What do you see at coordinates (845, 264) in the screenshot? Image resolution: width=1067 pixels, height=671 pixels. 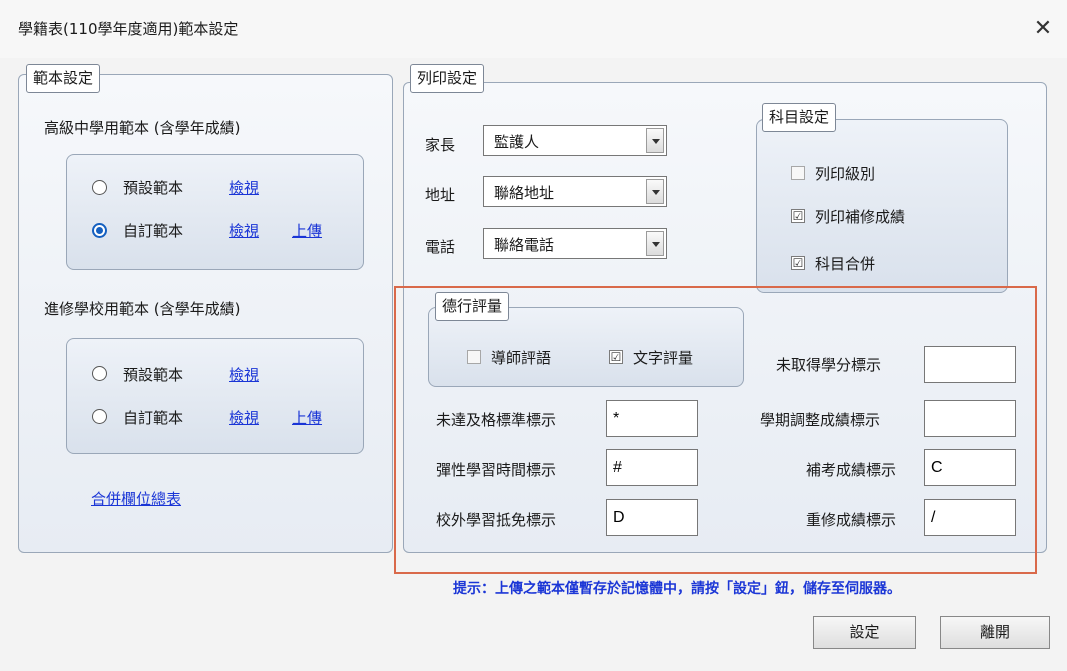 I see `subject-merge-label: 科目合併` at bounding box center [845, 264].